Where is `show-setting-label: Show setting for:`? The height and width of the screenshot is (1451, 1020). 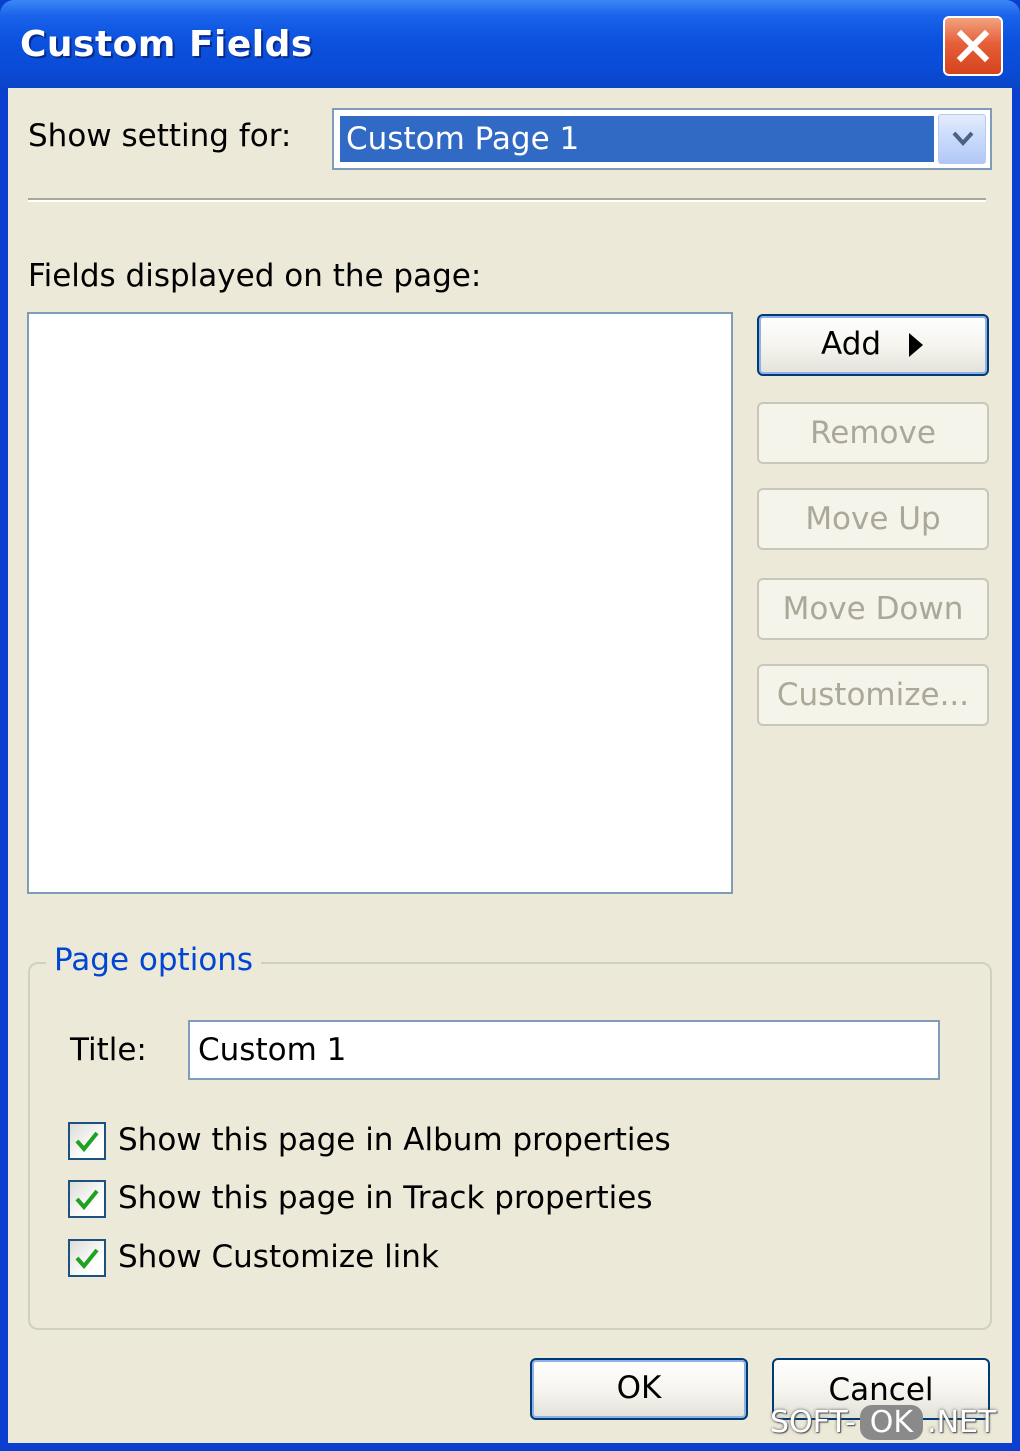 show-setting-label: Show setting for: is located at coordinates (160, 136).